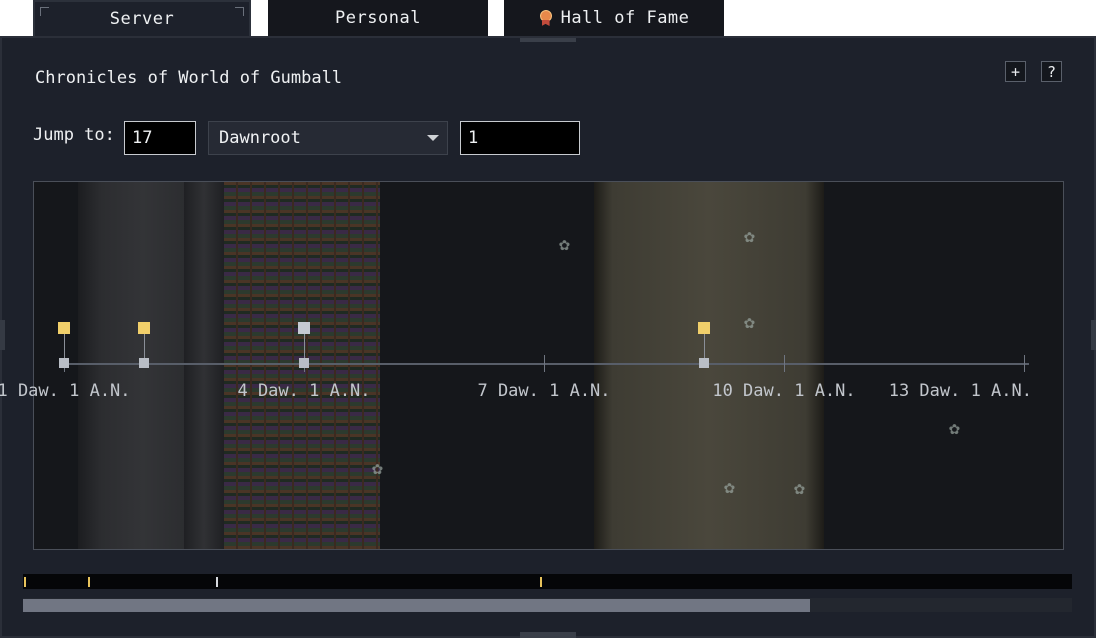 The width and height of the screenshot is (1096, 638). I want to click on jump-to-label: Jump to:, so click(74, 135).